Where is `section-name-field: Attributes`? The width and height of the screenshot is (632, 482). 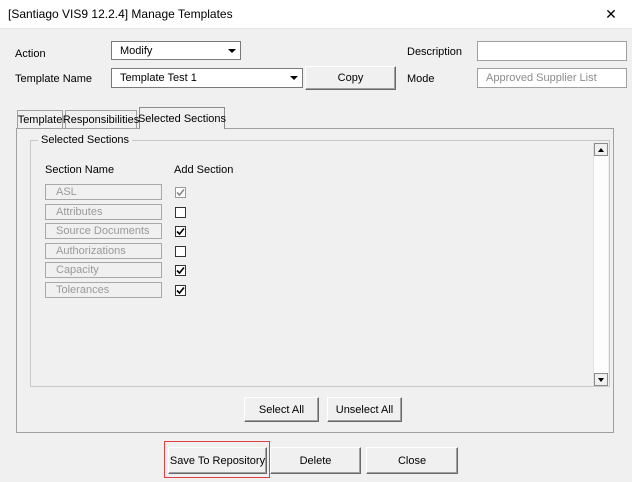 section-name-field: Attributes is located at coordinates (103, 212).